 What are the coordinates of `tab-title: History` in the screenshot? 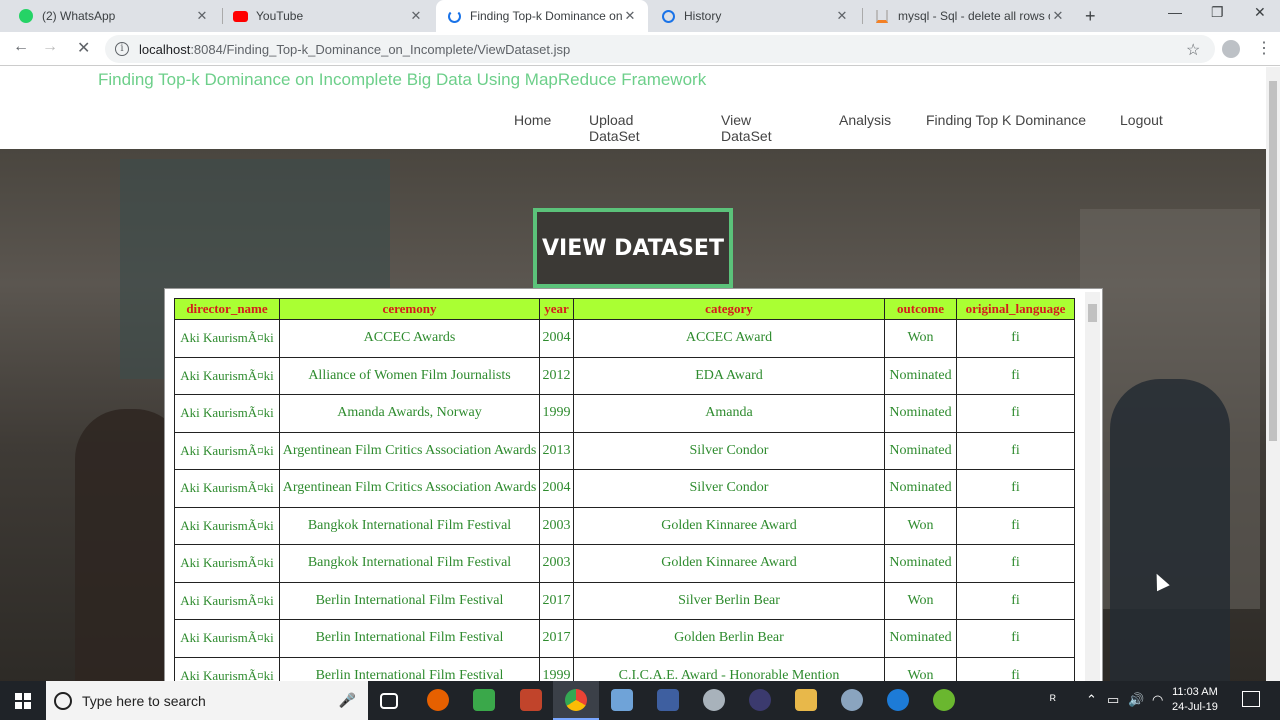 It's located at (703, 16).